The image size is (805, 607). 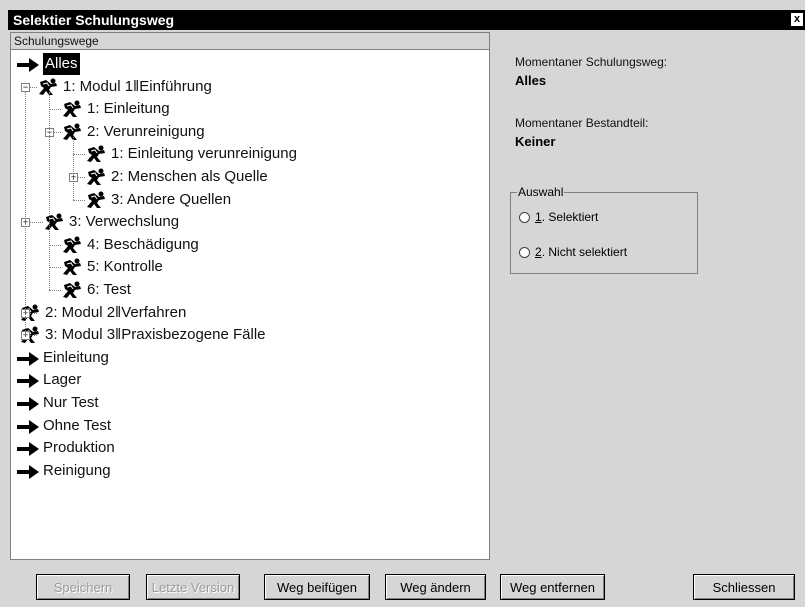 What do you see at coordinates (591, 62) in the screenshot?
I see `current-path-label: Momentaner Schulungsweg:` at bounding box center [591, 62].